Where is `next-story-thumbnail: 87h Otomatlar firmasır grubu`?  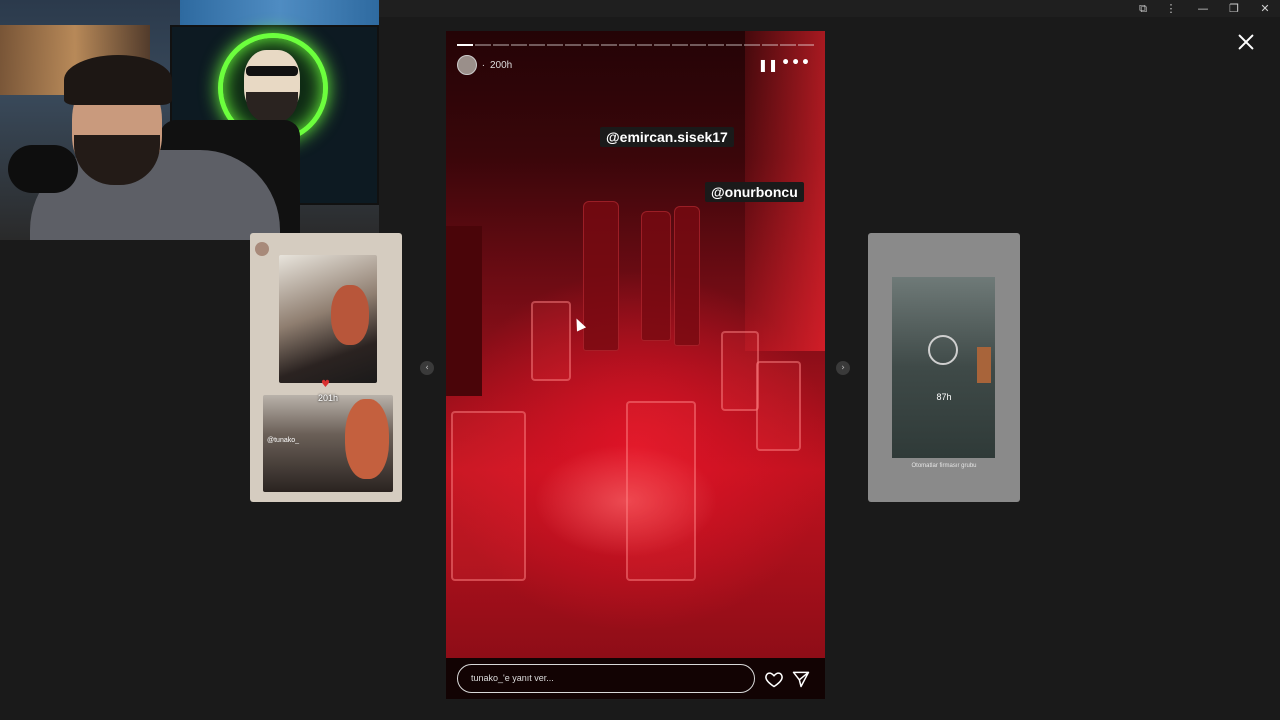
next-story-thumbnail: 87h Otomatlar firmasır grubu is located at coordinates (944, 367).